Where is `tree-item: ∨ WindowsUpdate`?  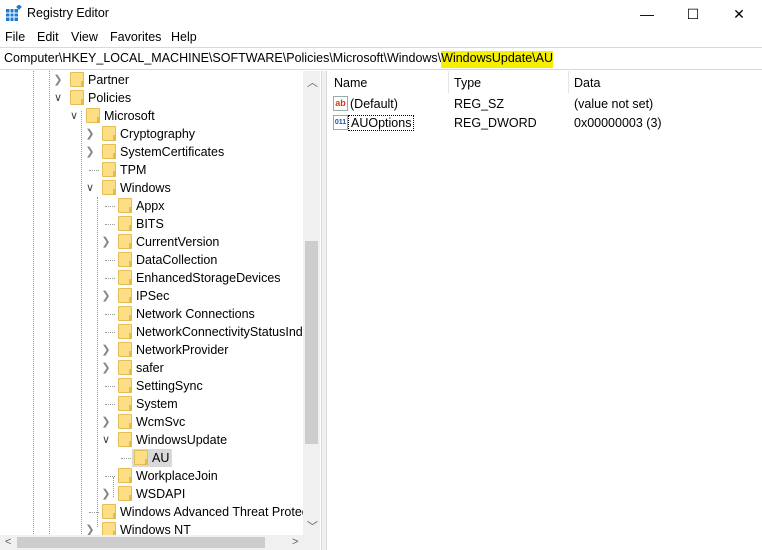
tree-item: ∨ WindowsUpdate is located at coordinates (151, 440).